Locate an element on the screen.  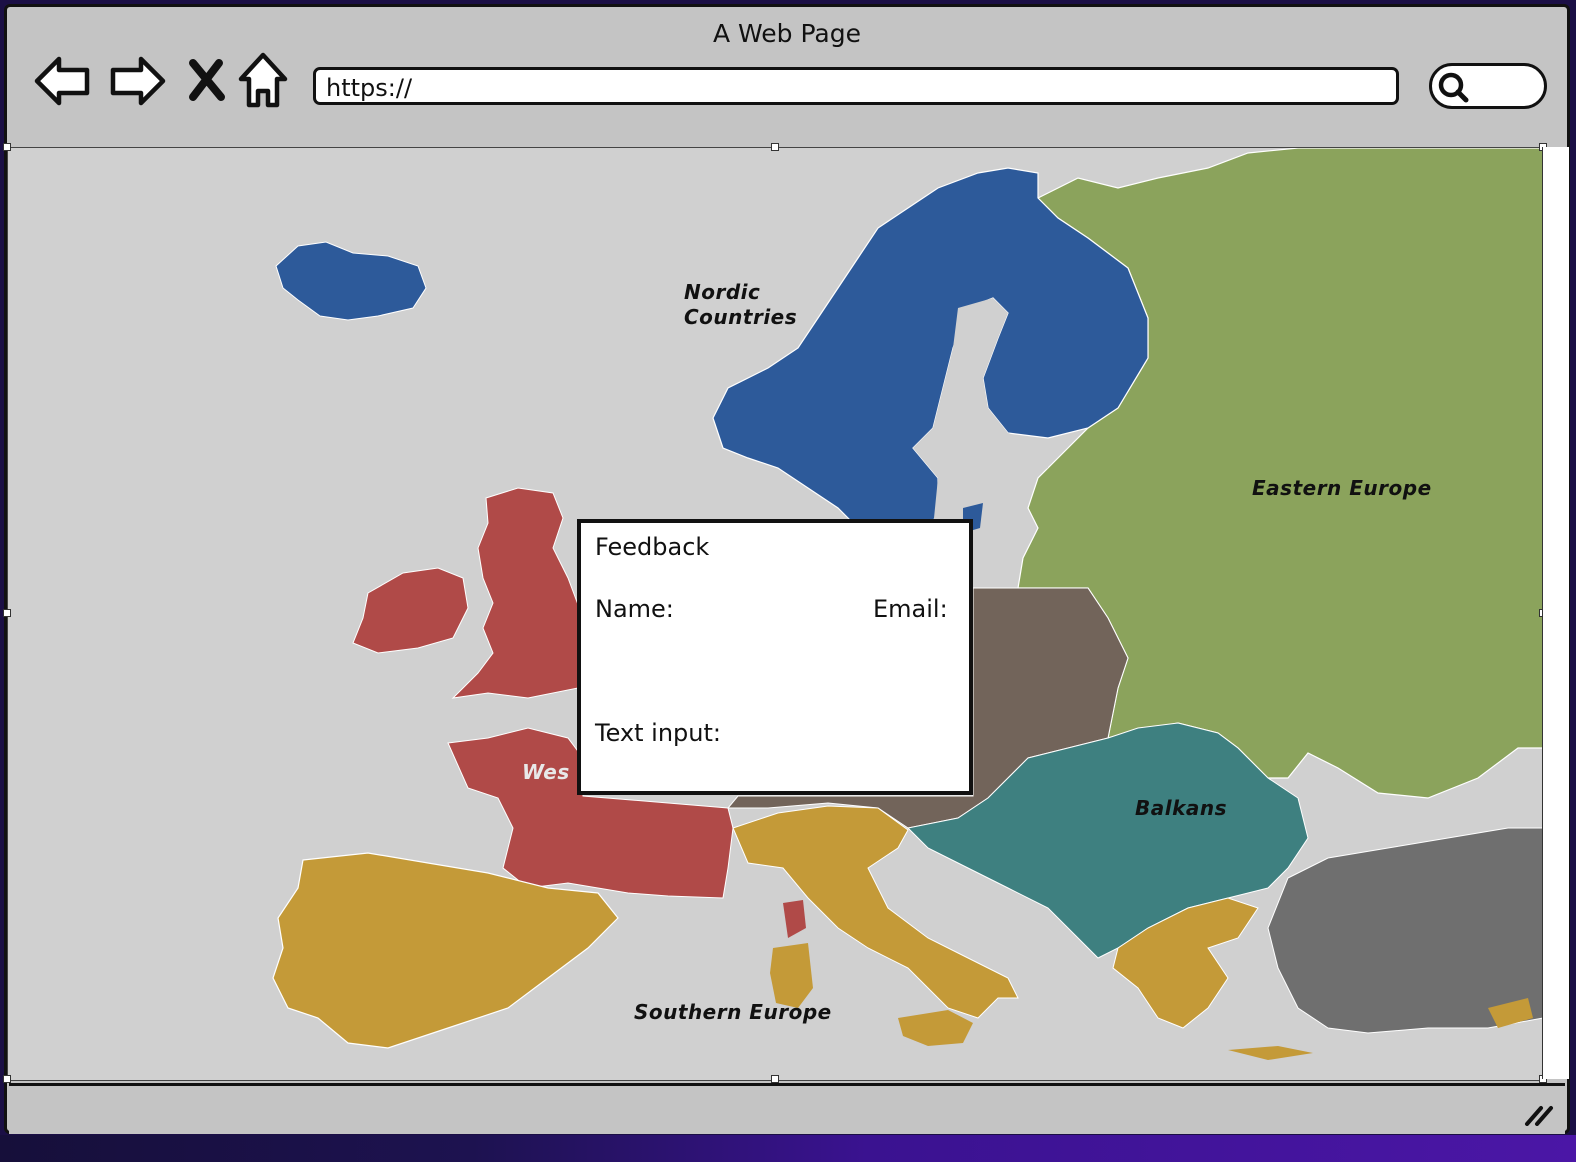
vertical-scrollbar is located at coordinates (1555, 613).